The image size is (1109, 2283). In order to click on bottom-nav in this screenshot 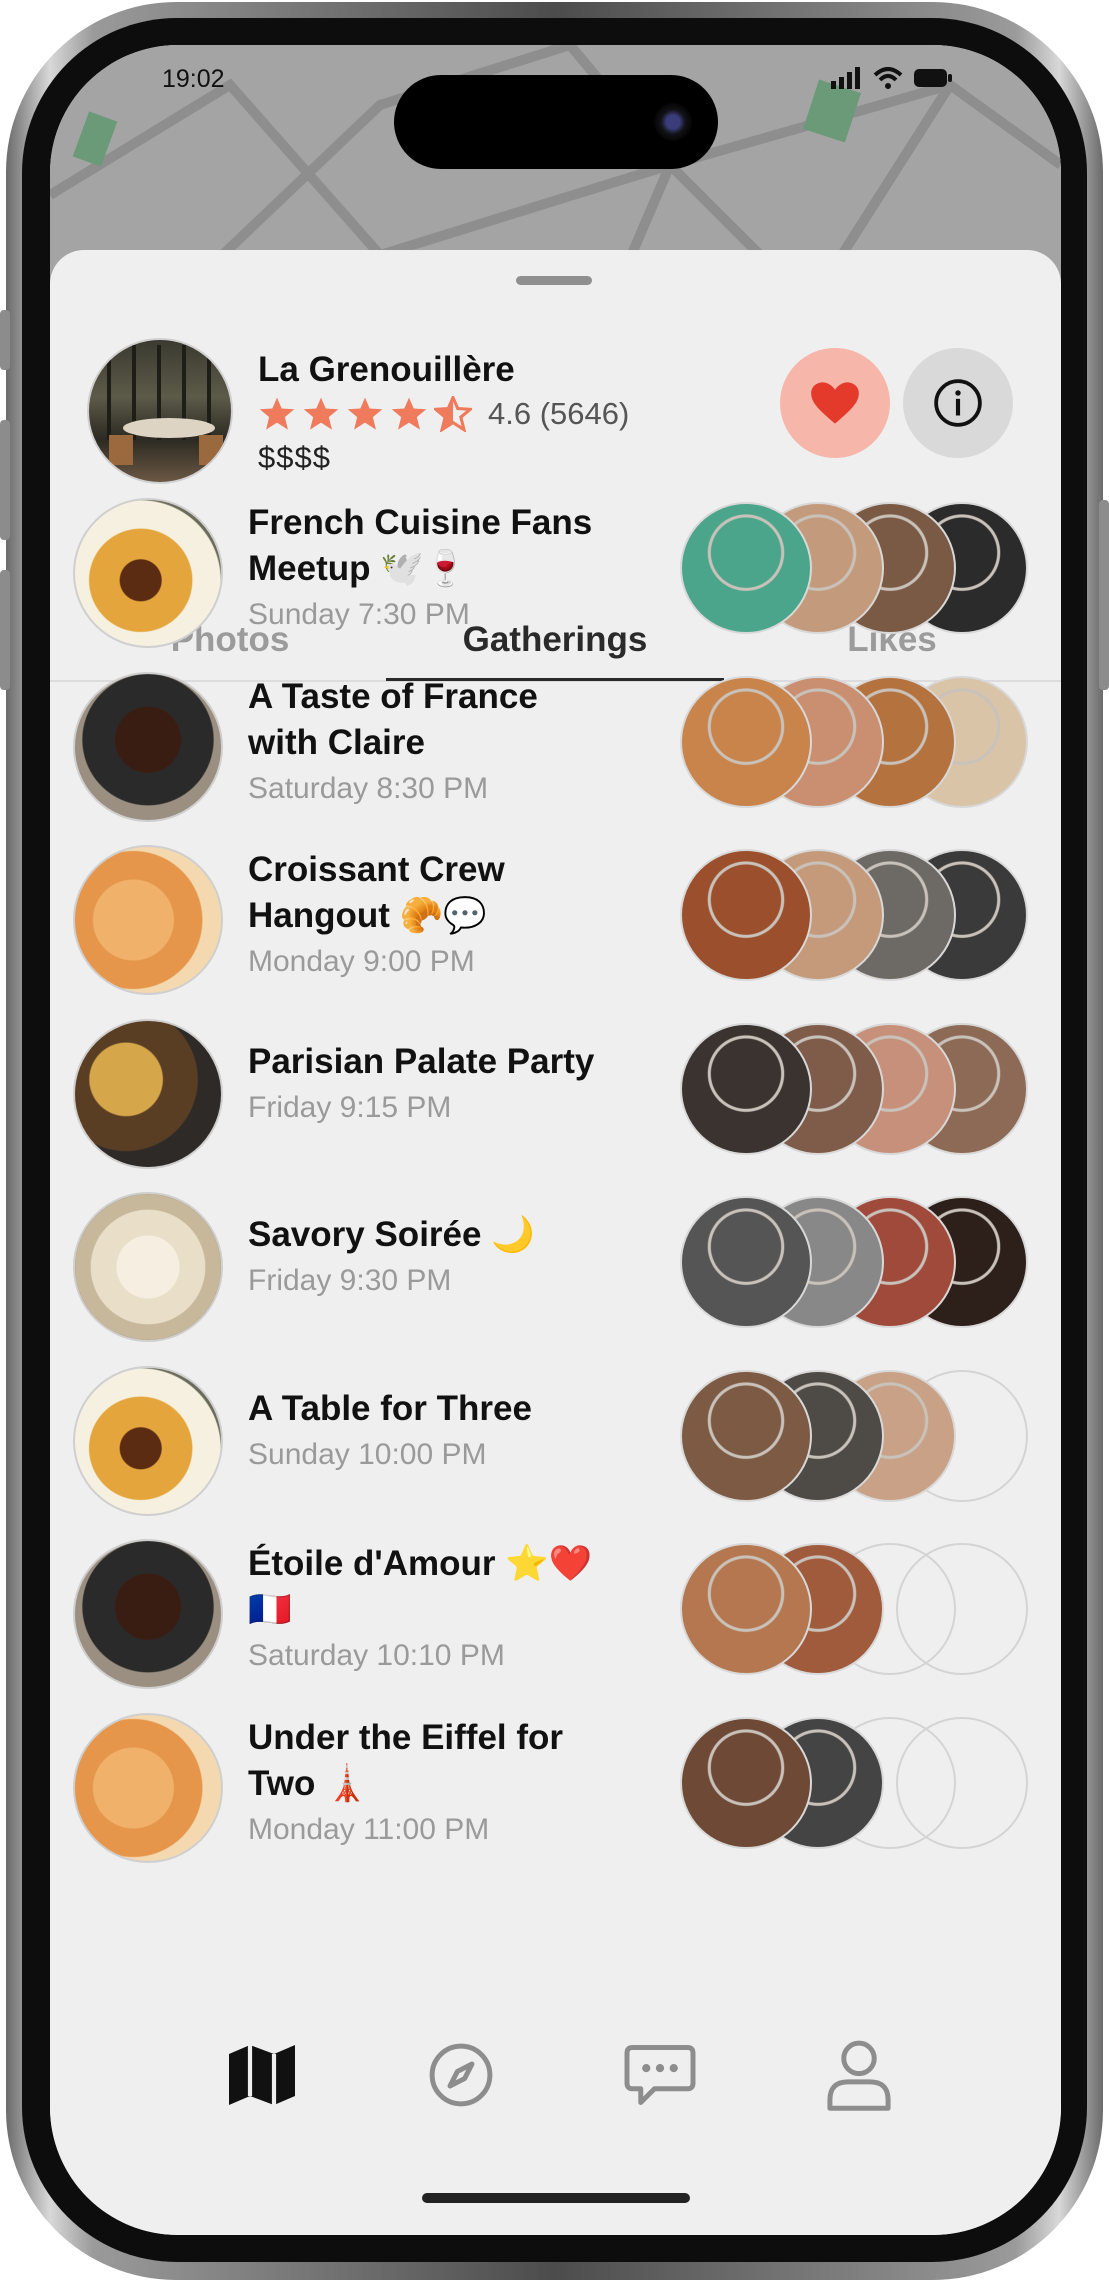, I will do `click(555, 2095)`.